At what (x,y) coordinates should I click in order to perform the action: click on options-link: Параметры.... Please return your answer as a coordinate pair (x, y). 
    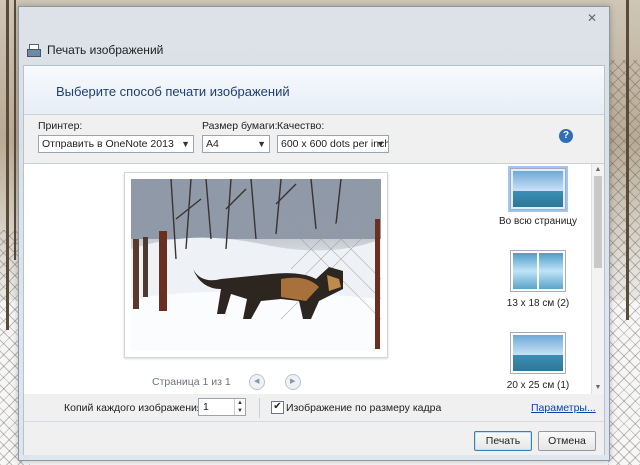
    Looking at the image, I should click on (563, 408).